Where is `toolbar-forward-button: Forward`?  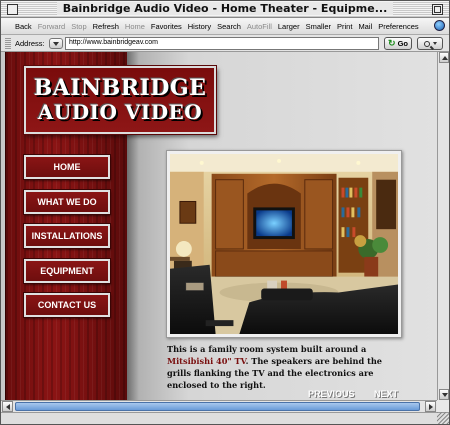 toolbar-forward-button: Forward is located at coordinates (52, 26).